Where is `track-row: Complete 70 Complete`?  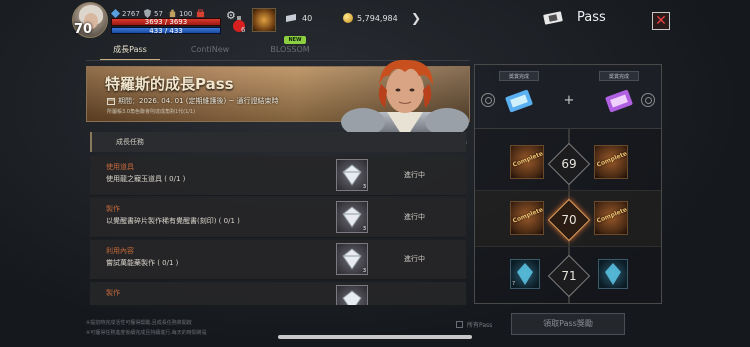 track-row: Complete 70 Complete is located at coordinates (568, 219).